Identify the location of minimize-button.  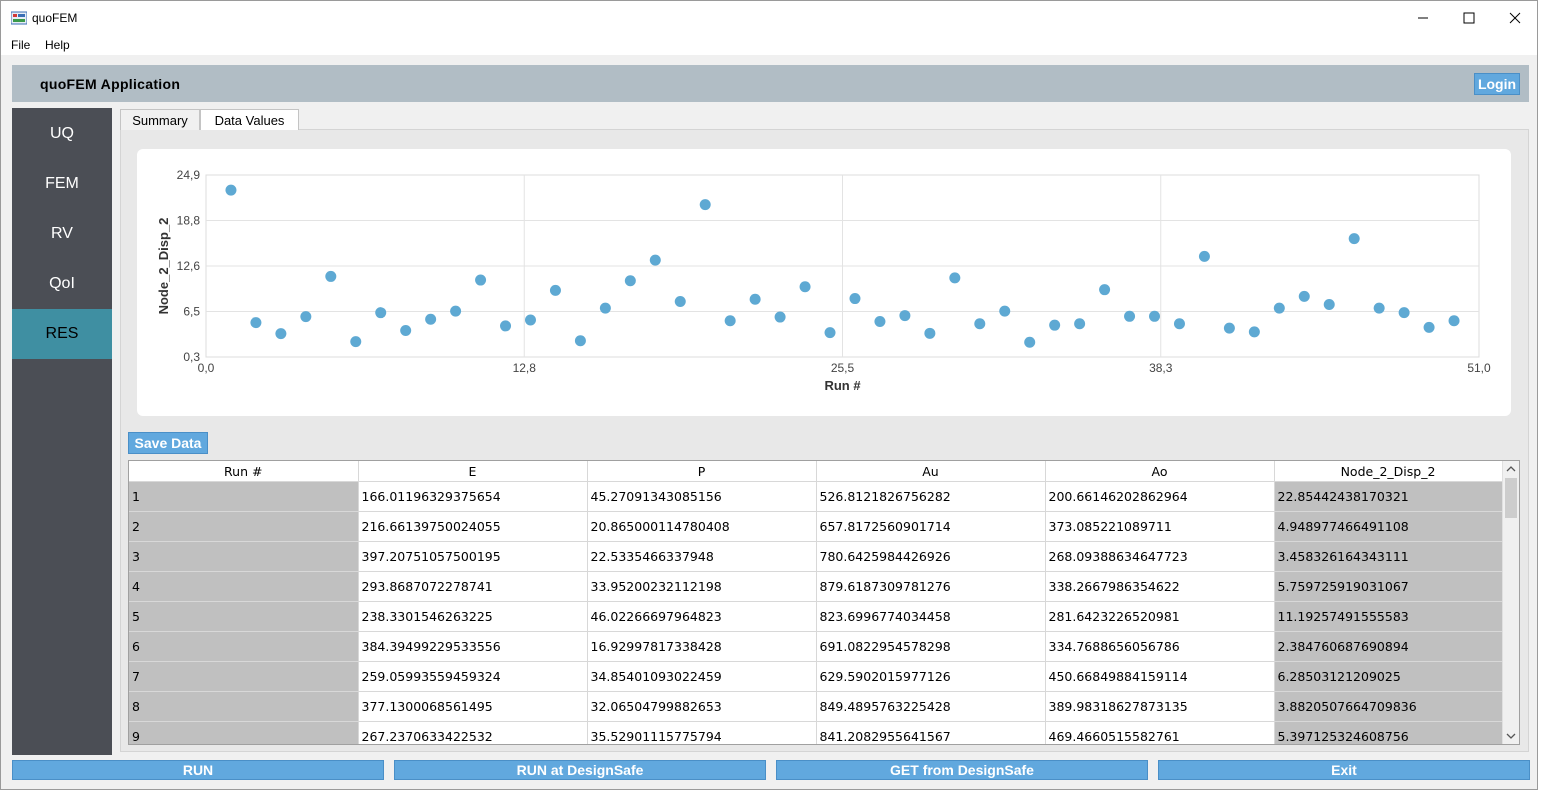
(1423, 18).